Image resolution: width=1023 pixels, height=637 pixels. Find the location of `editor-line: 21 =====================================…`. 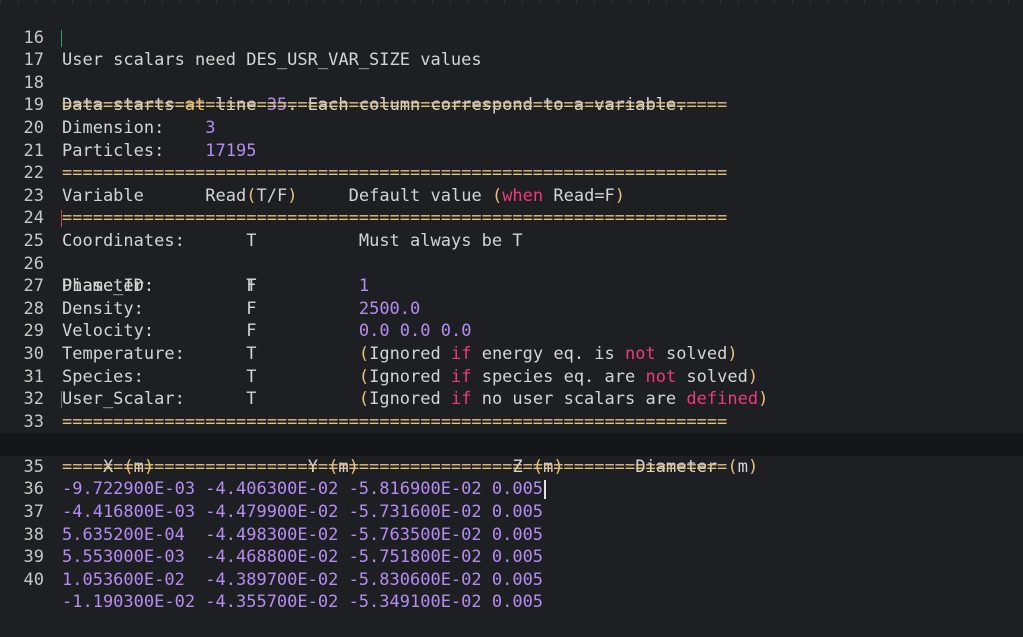

editor-line: 21 =====================================… is located at coordinates (511, 150).